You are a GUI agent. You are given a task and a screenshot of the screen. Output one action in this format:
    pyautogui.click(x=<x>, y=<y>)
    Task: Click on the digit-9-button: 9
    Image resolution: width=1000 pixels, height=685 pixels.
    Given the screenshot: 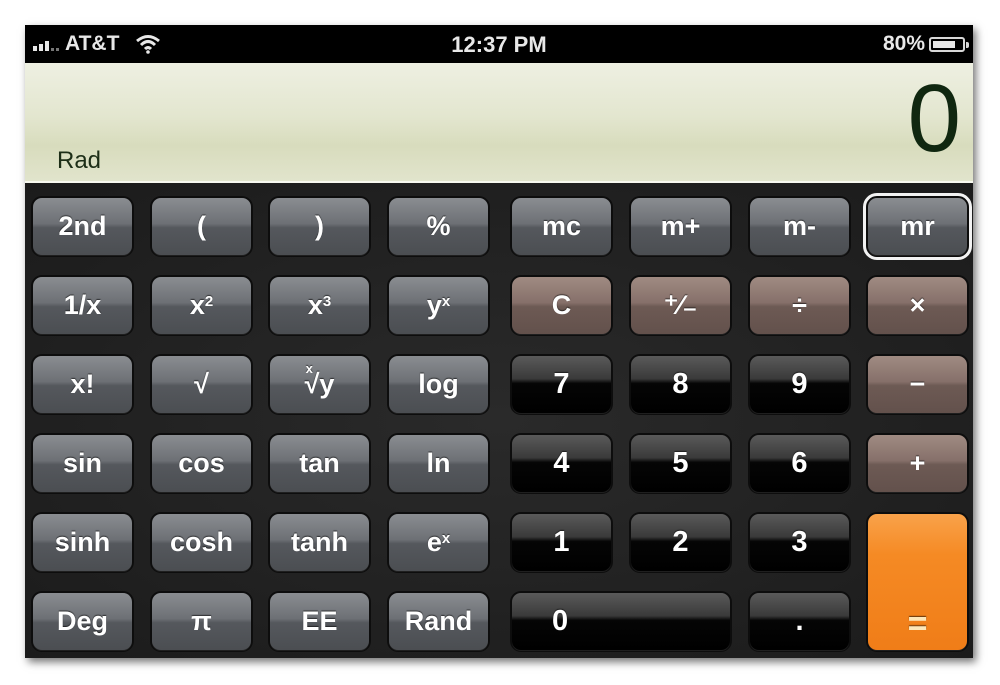 What is the action you would take?
    pyautogui.click(x=799, y=384)
    